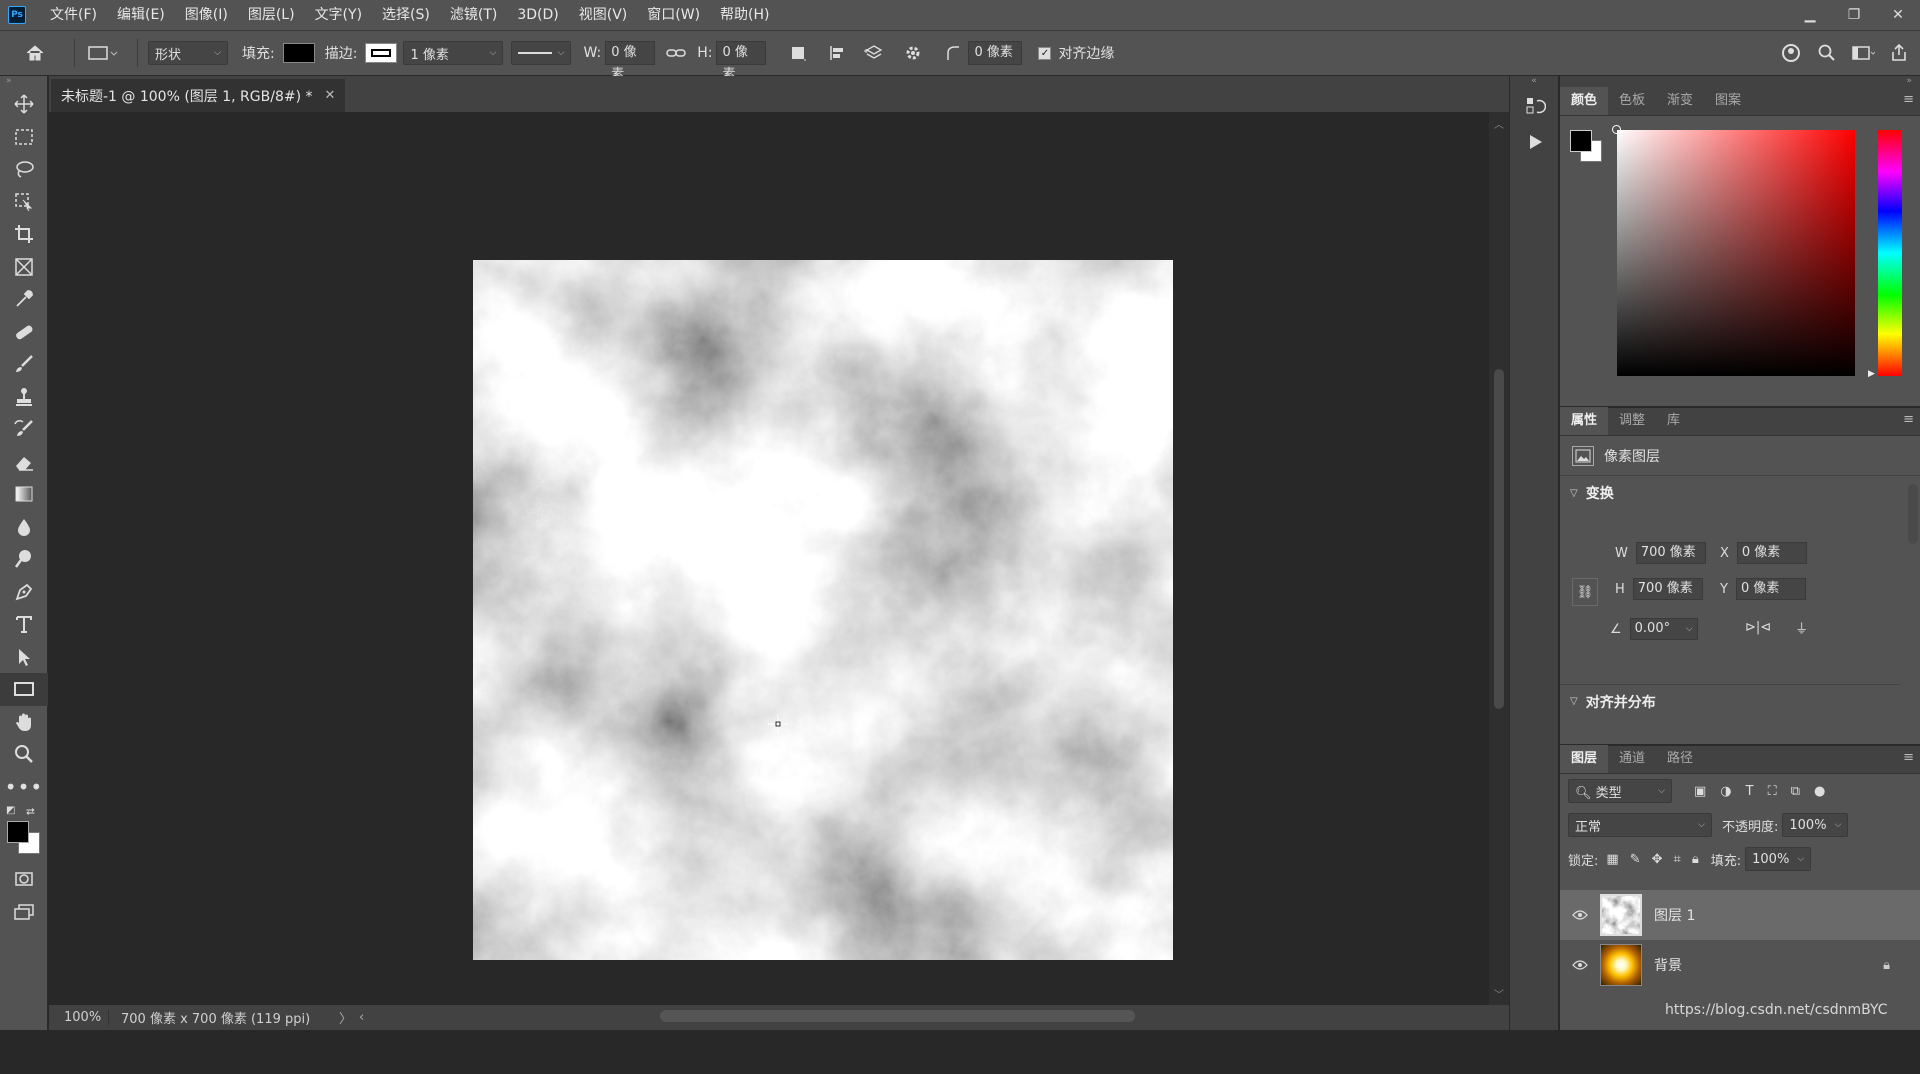 This screenshot has height=1074, width=1920. Describe the element at coordinates (1695, 859) in the screenshot. I see `lock-all-icon: 🔒︎` at that location.